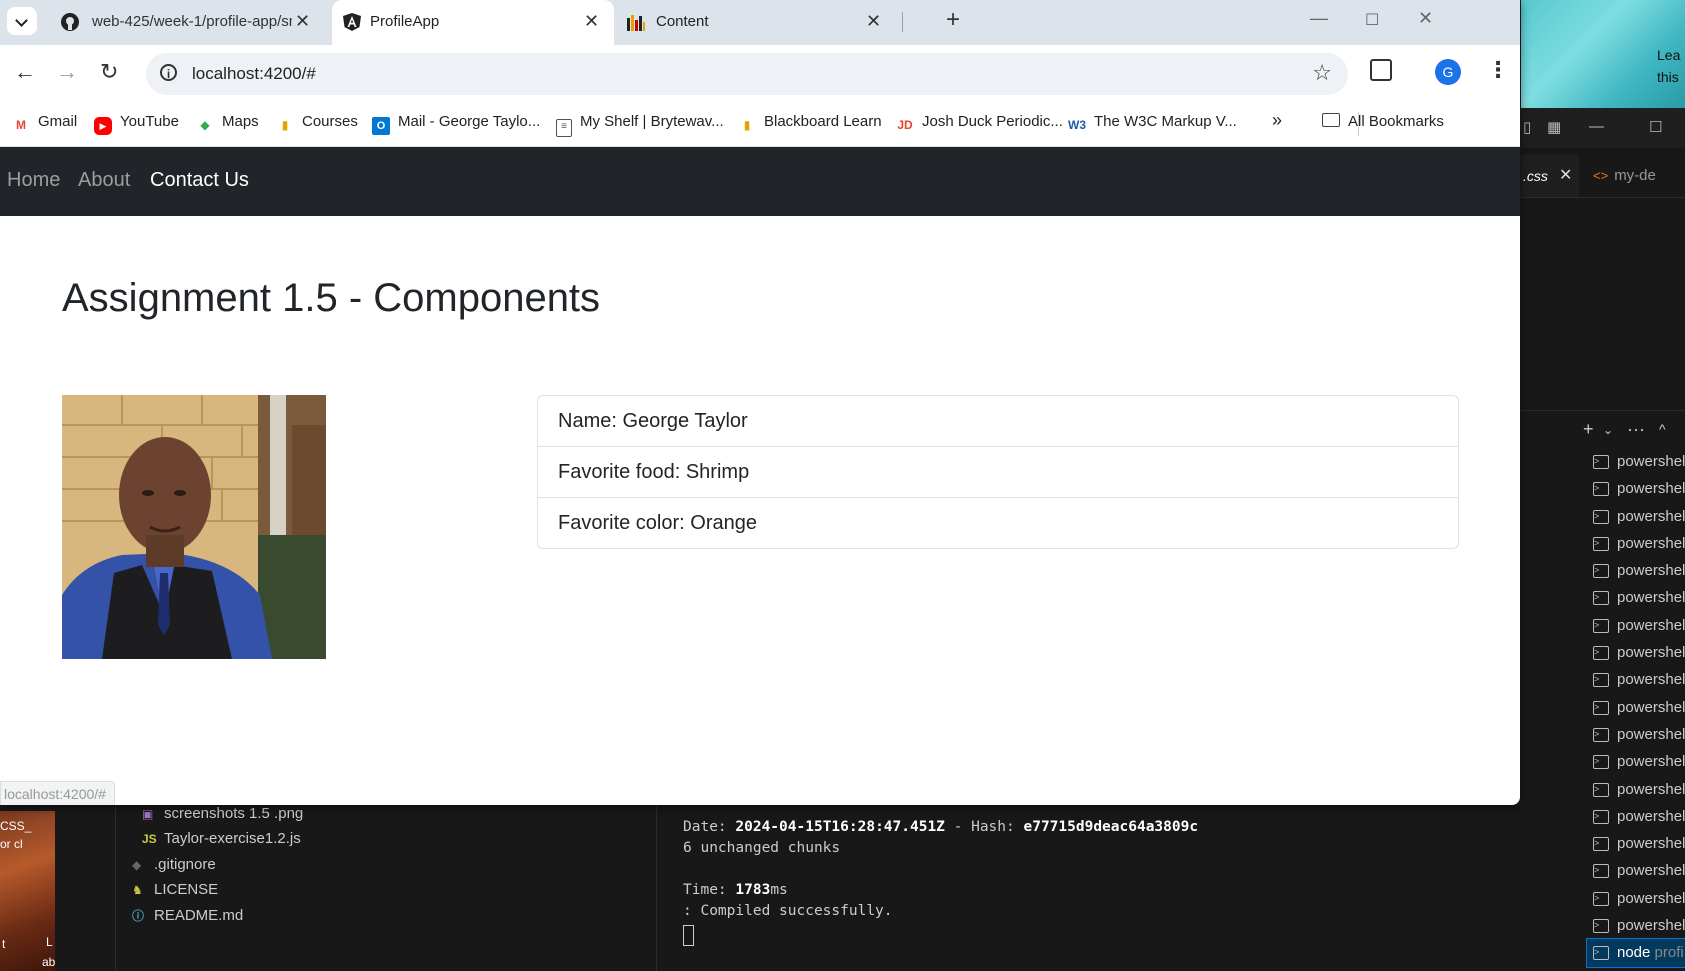 The width and height of the screenshot is (1685, 971). I want to click on tab-profileapp: ProfileApp ✕, so click(473, 22).